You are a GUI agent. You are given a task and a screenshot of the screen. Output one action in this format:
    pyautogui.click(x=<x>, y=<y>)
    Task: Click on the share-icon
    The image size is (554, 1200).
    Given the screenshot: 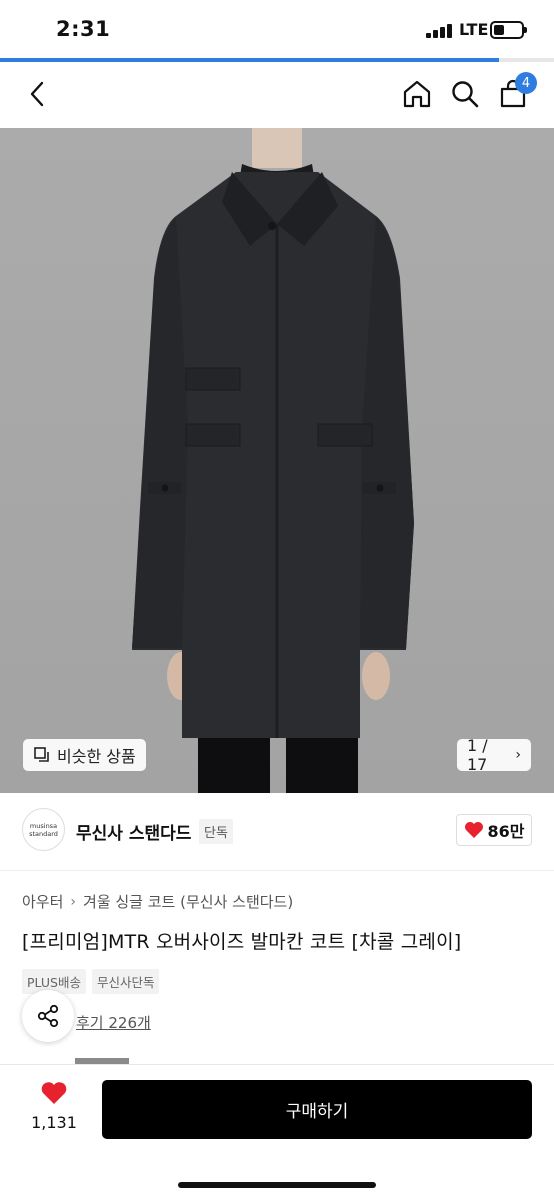 What is the action you would take?
    pyautogui.click(x=48, y=1016)
    